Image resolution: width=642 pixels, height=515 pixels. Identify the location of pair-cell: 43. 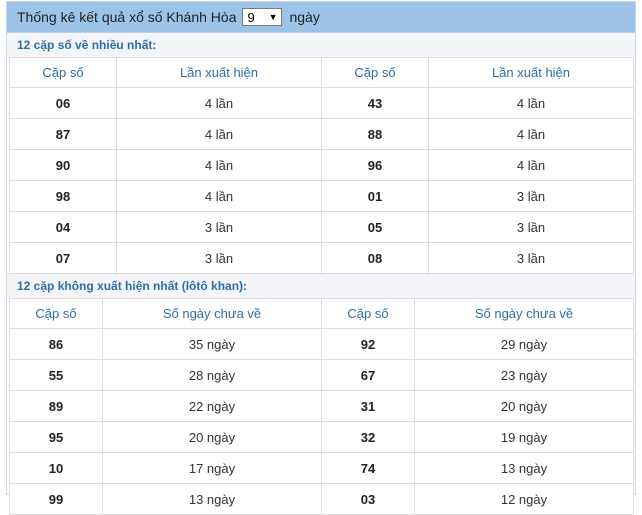
(375, 103).